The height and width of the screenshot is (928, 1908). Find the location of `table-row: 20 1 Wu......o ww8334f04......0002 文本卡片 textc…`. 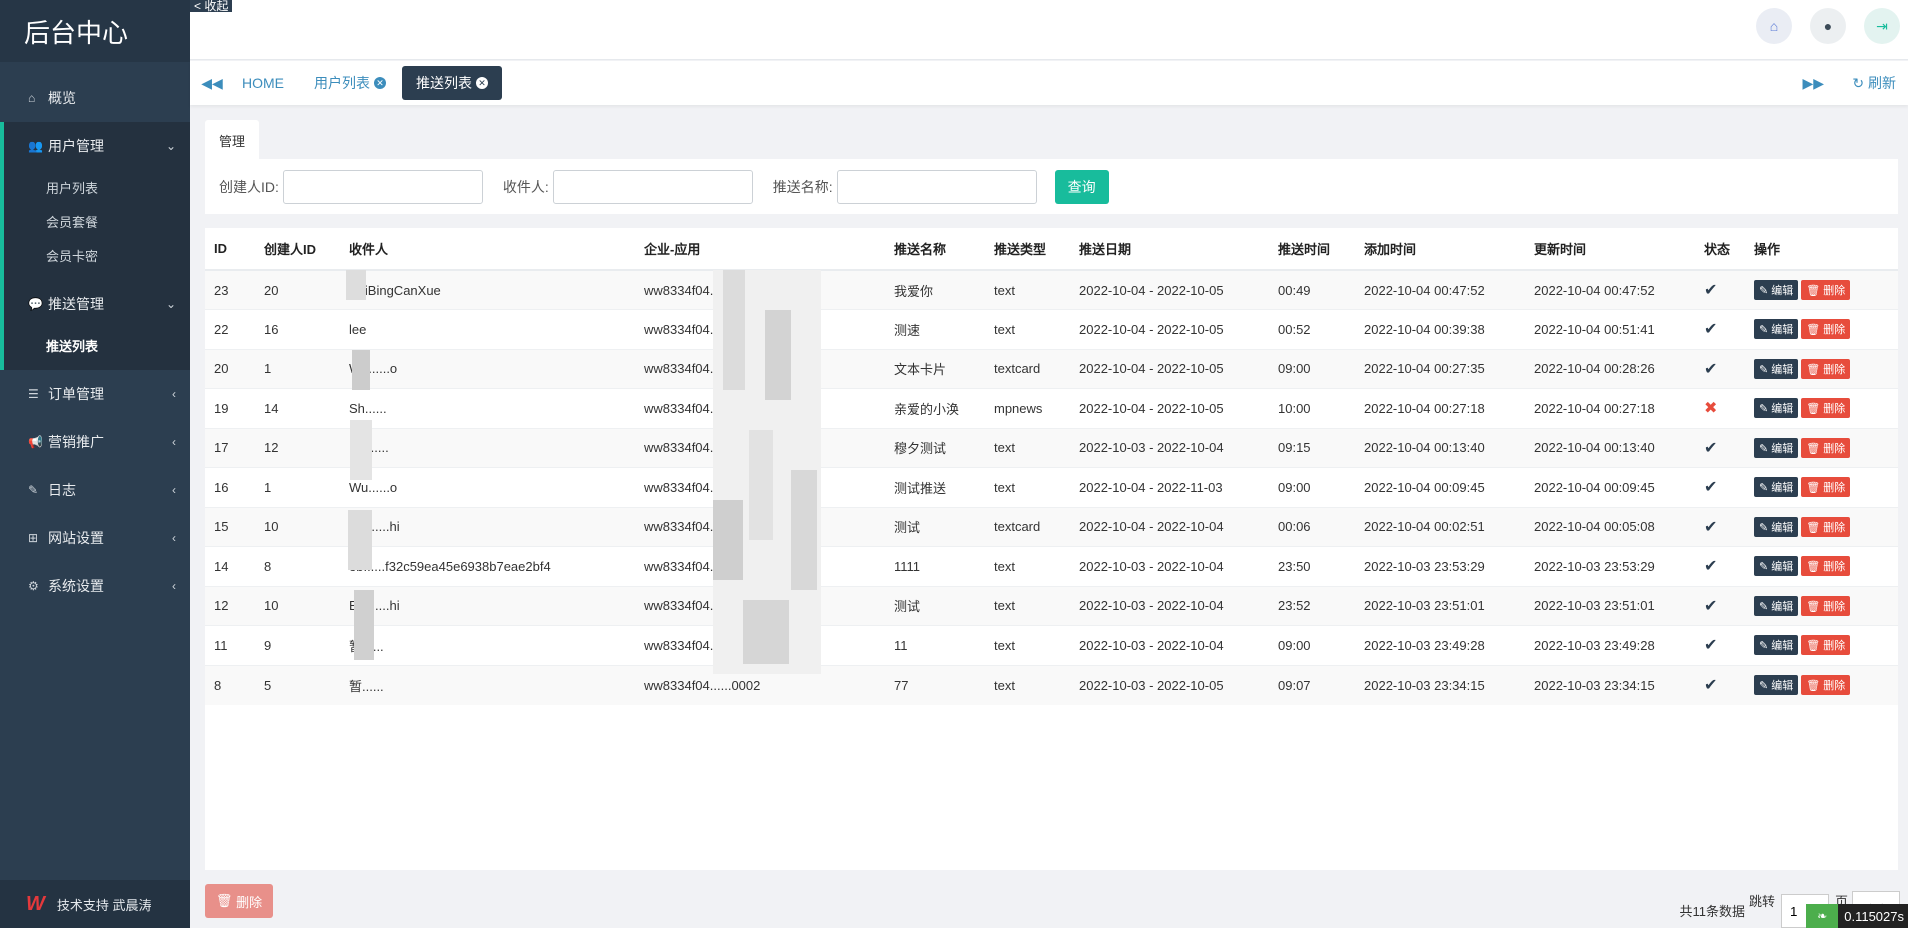

table-row: 20 1 Wu......o ww8334f04......0002 文本卡片 textc… is located at coordinates (1051, 368).